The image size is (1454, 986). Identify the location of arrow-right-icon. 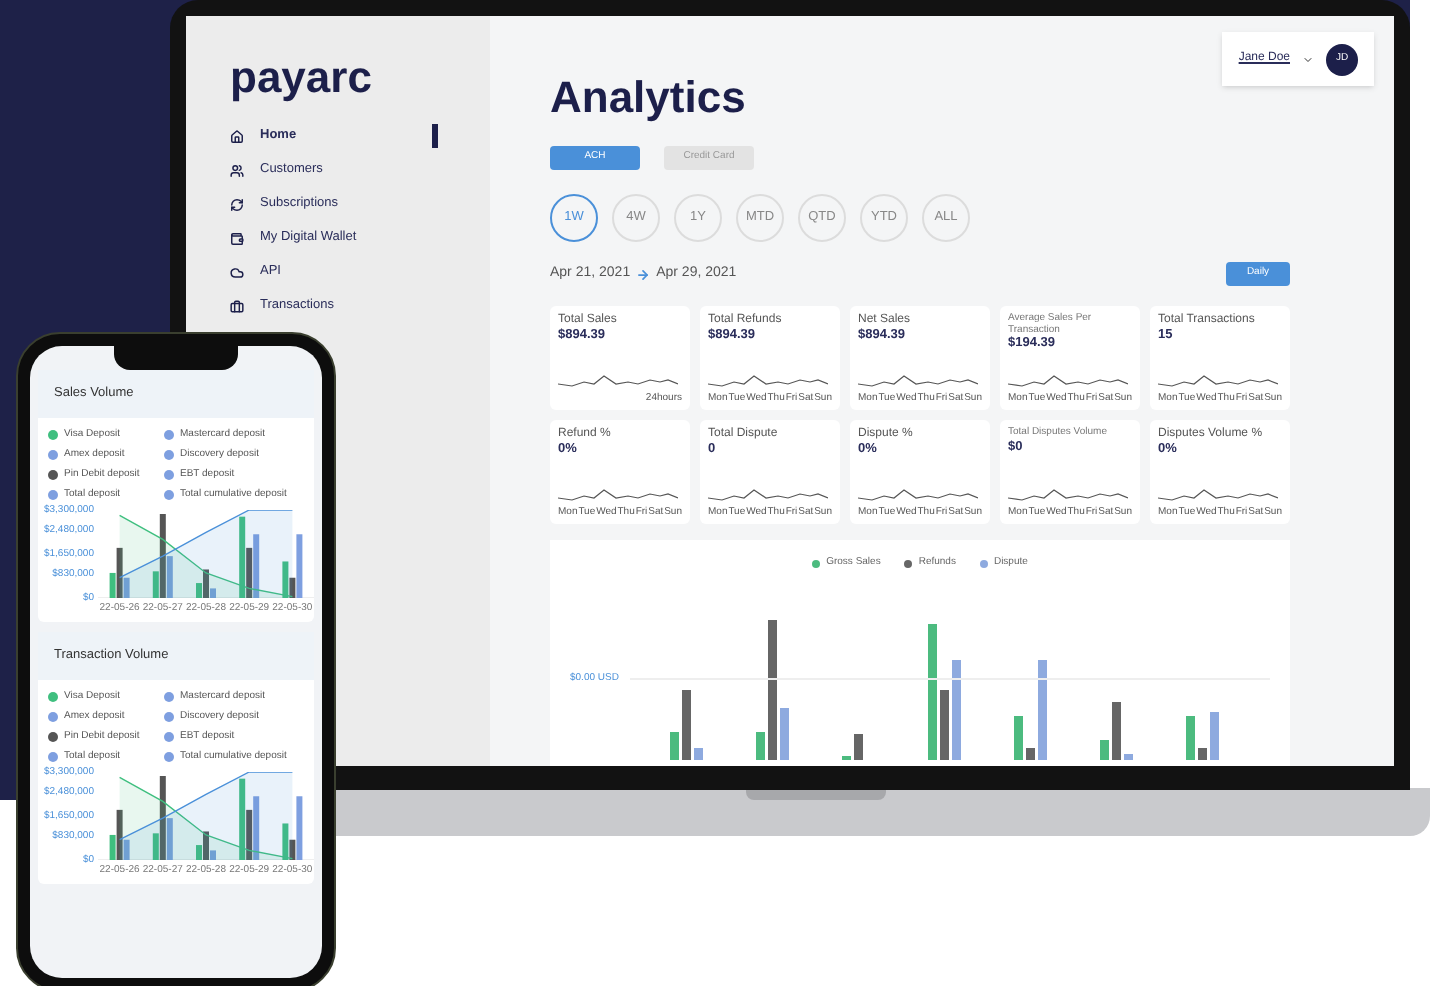
(643, 274).